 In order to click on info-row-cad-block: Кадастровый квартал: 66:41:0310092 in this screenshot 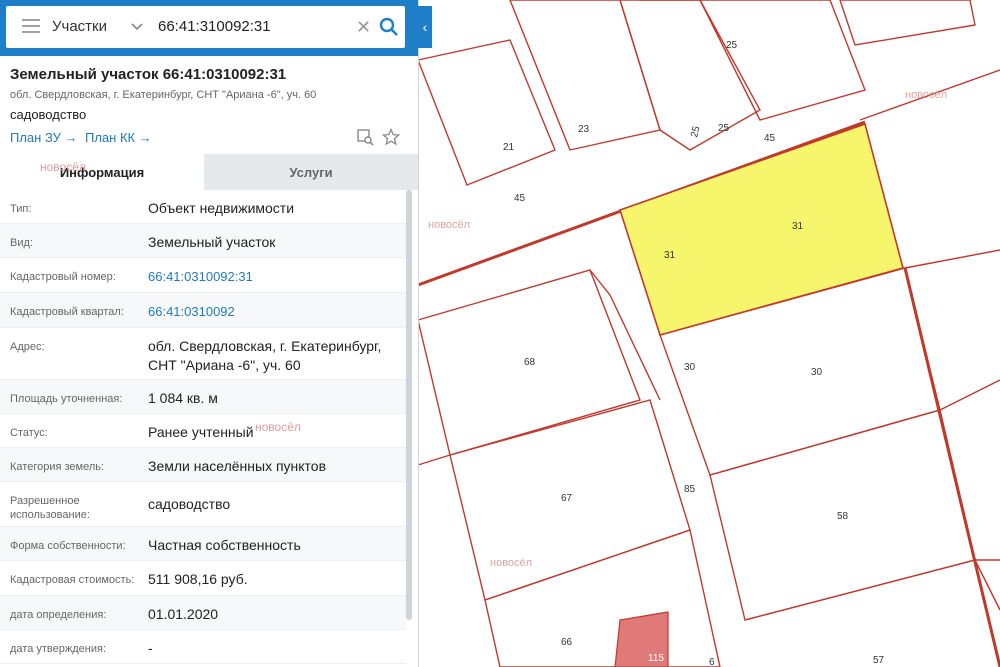, I will do `click(203, 310)`.